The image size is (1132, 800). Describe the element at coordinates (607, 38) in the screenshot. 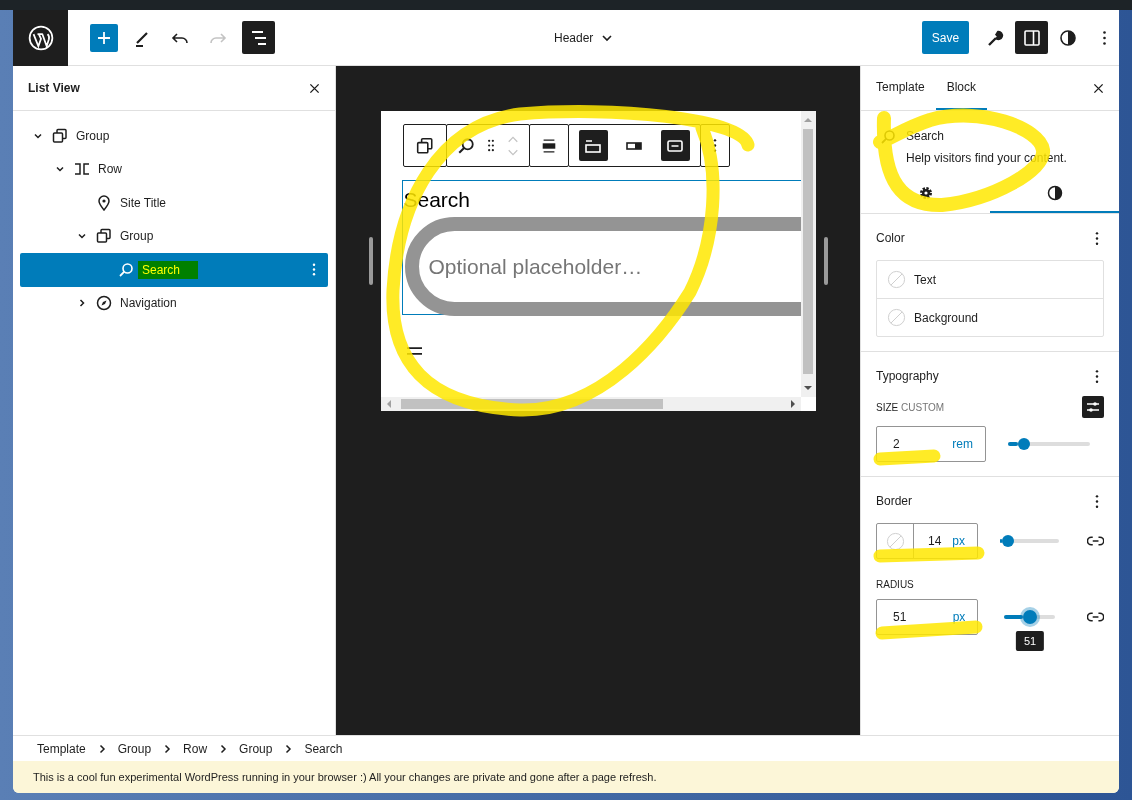

I see `chevron-down-icon` at that location.